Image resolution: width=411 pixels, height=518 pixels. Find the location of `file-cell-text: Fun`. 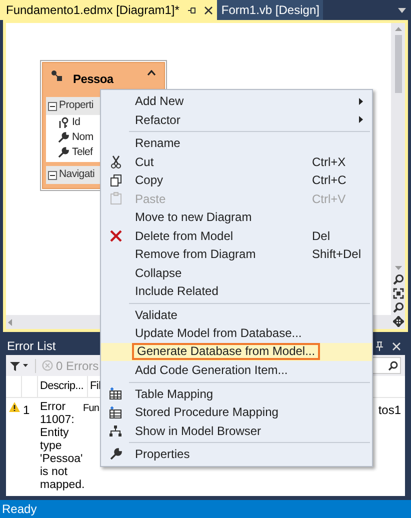

file-cell-text: Fun is located at coordinates (91, 409).